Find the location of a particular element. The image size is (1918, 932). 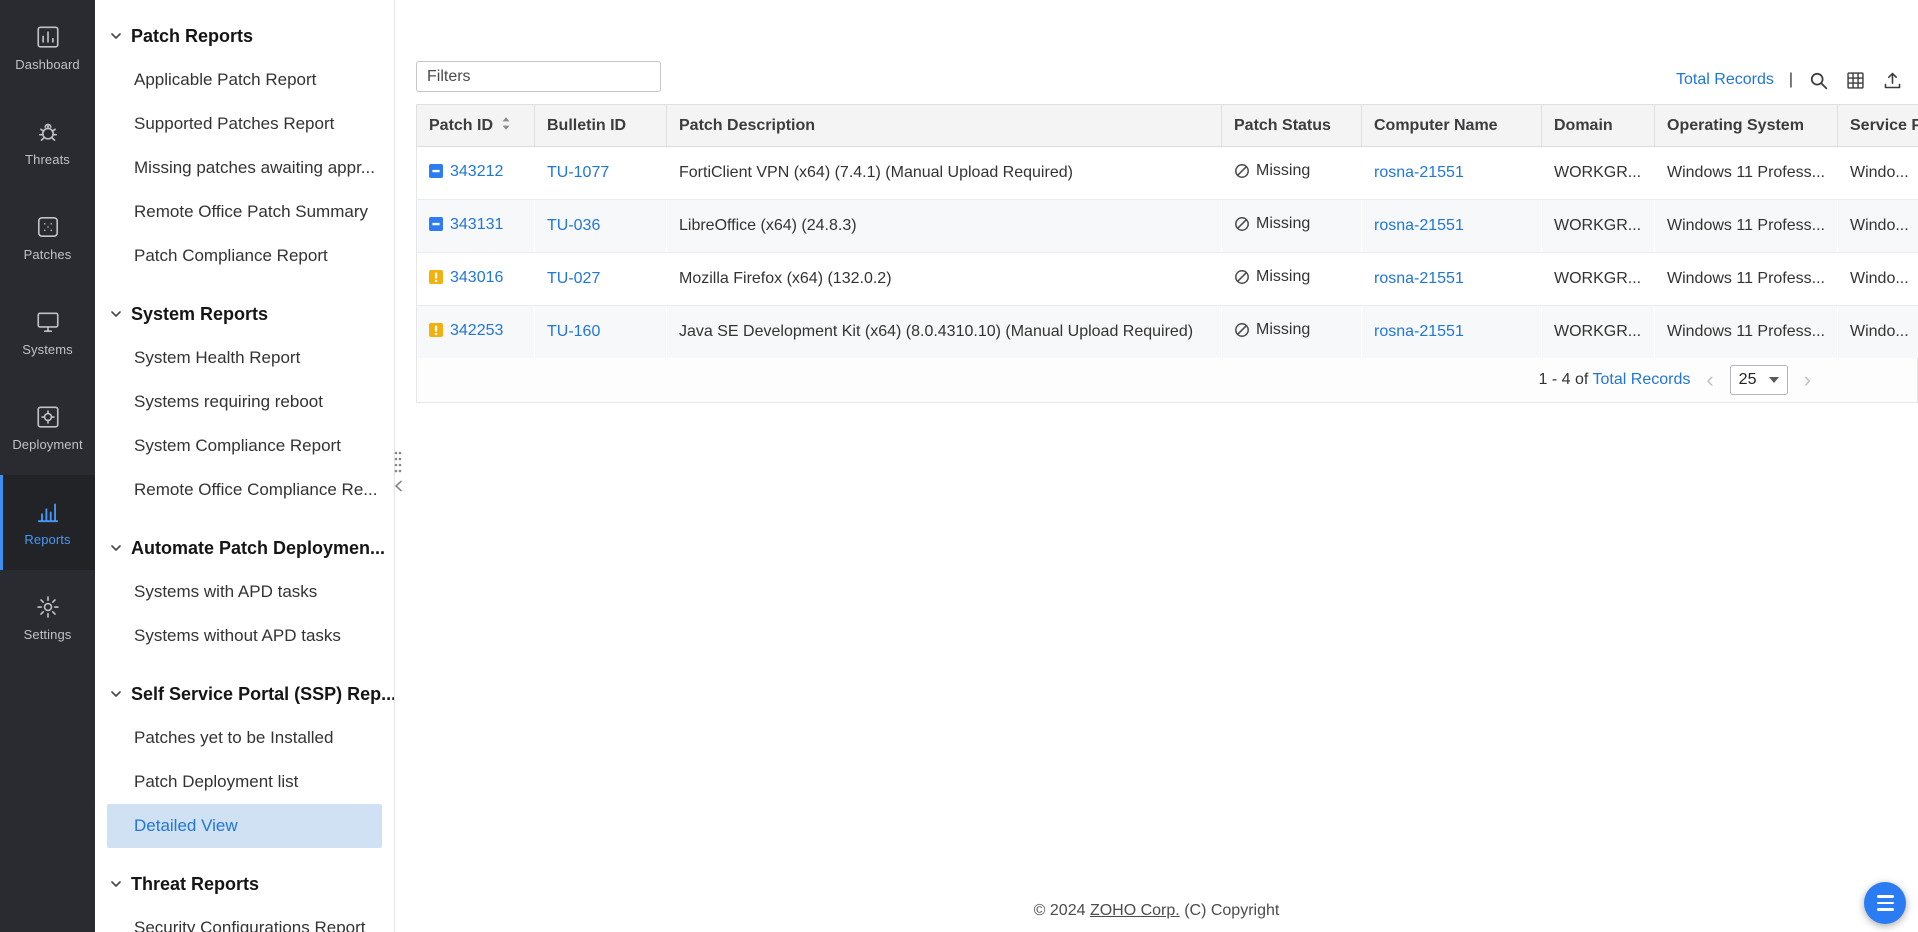

sidebar-item: Systems requiring reboot is located at coordinates (244, 402).